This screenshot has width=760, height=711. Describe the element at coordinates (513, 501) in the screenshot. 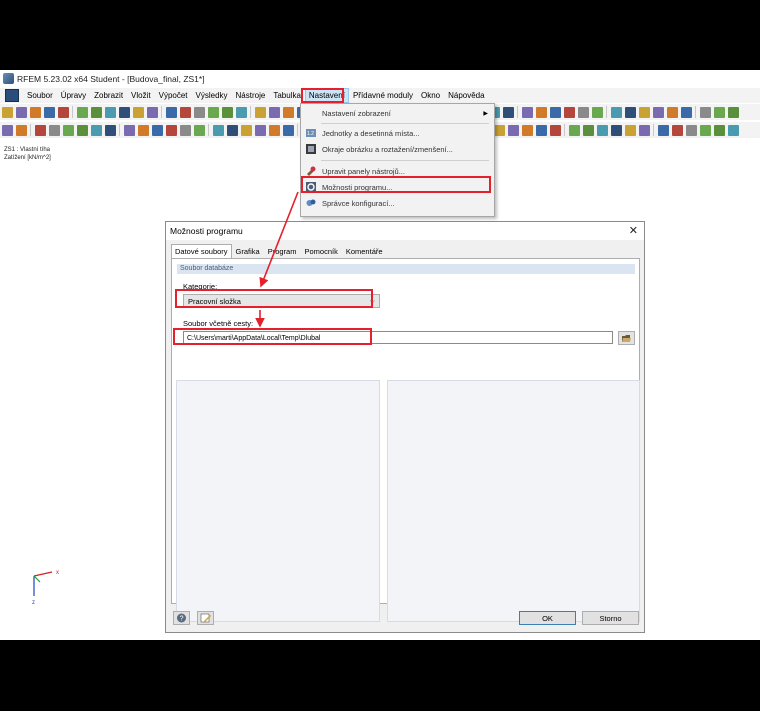

I see `files-list` at that location.